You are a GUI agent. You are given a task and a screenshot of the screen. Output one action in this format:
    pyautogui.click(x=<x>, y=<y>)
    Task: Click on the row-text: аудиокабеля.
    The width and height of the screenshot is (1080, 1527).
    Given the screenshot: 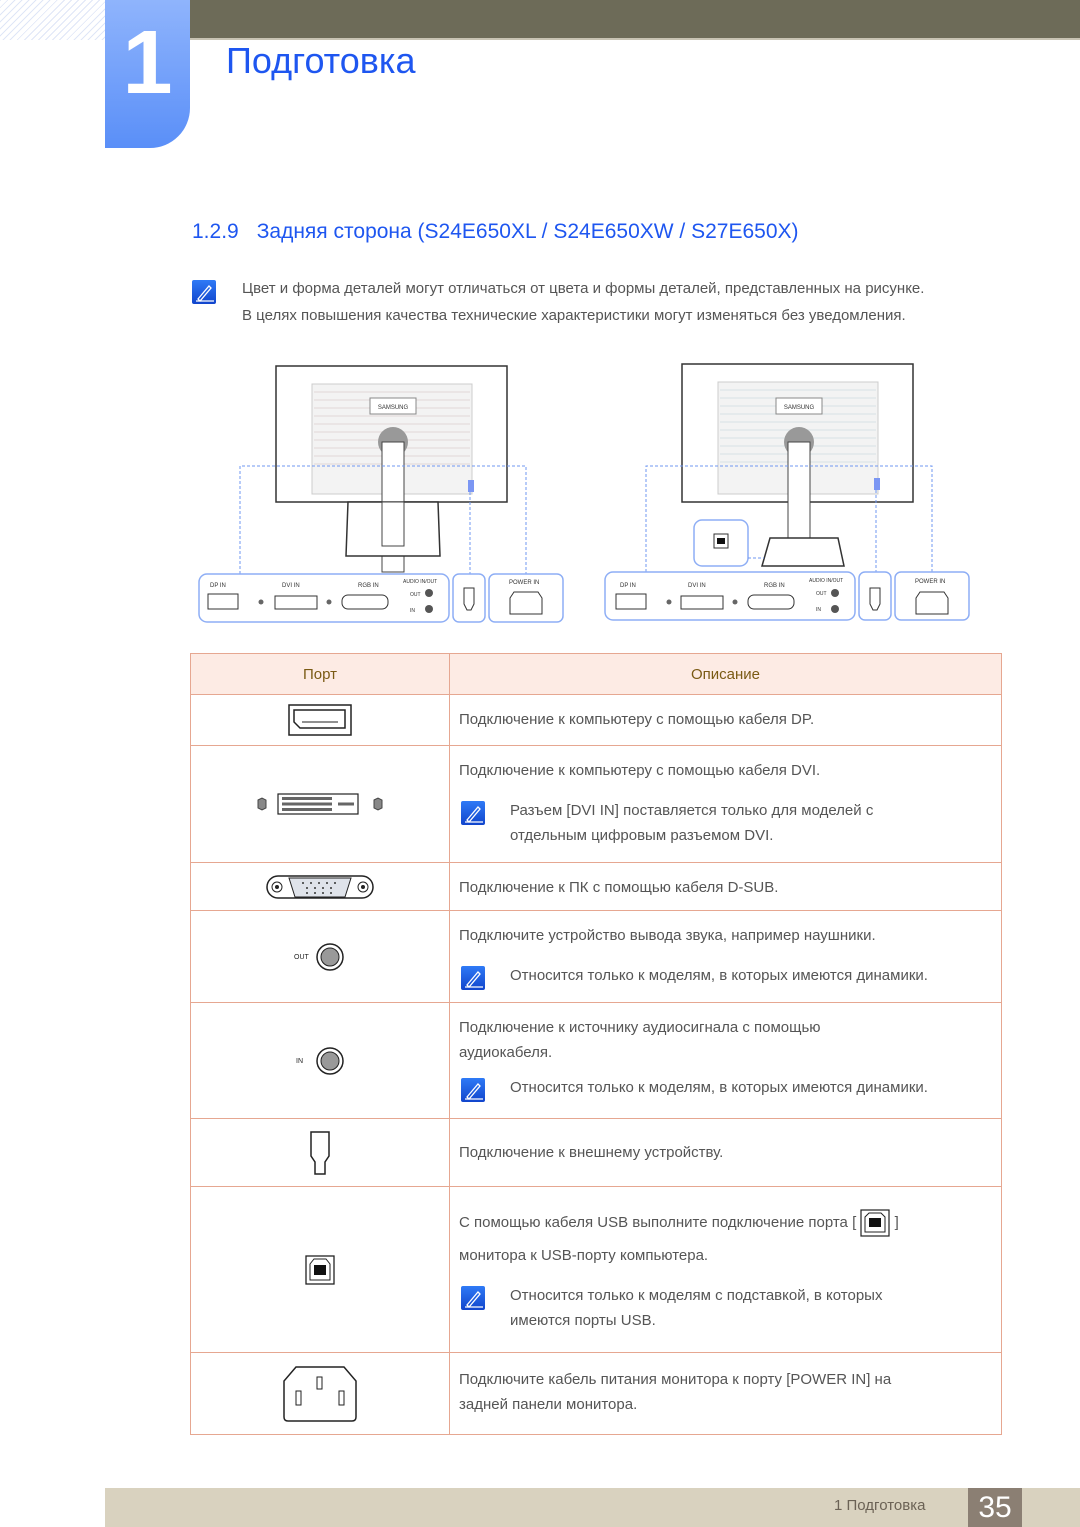 What is the action you would take?
    pyautogui.click(x=506, y=1052)
    